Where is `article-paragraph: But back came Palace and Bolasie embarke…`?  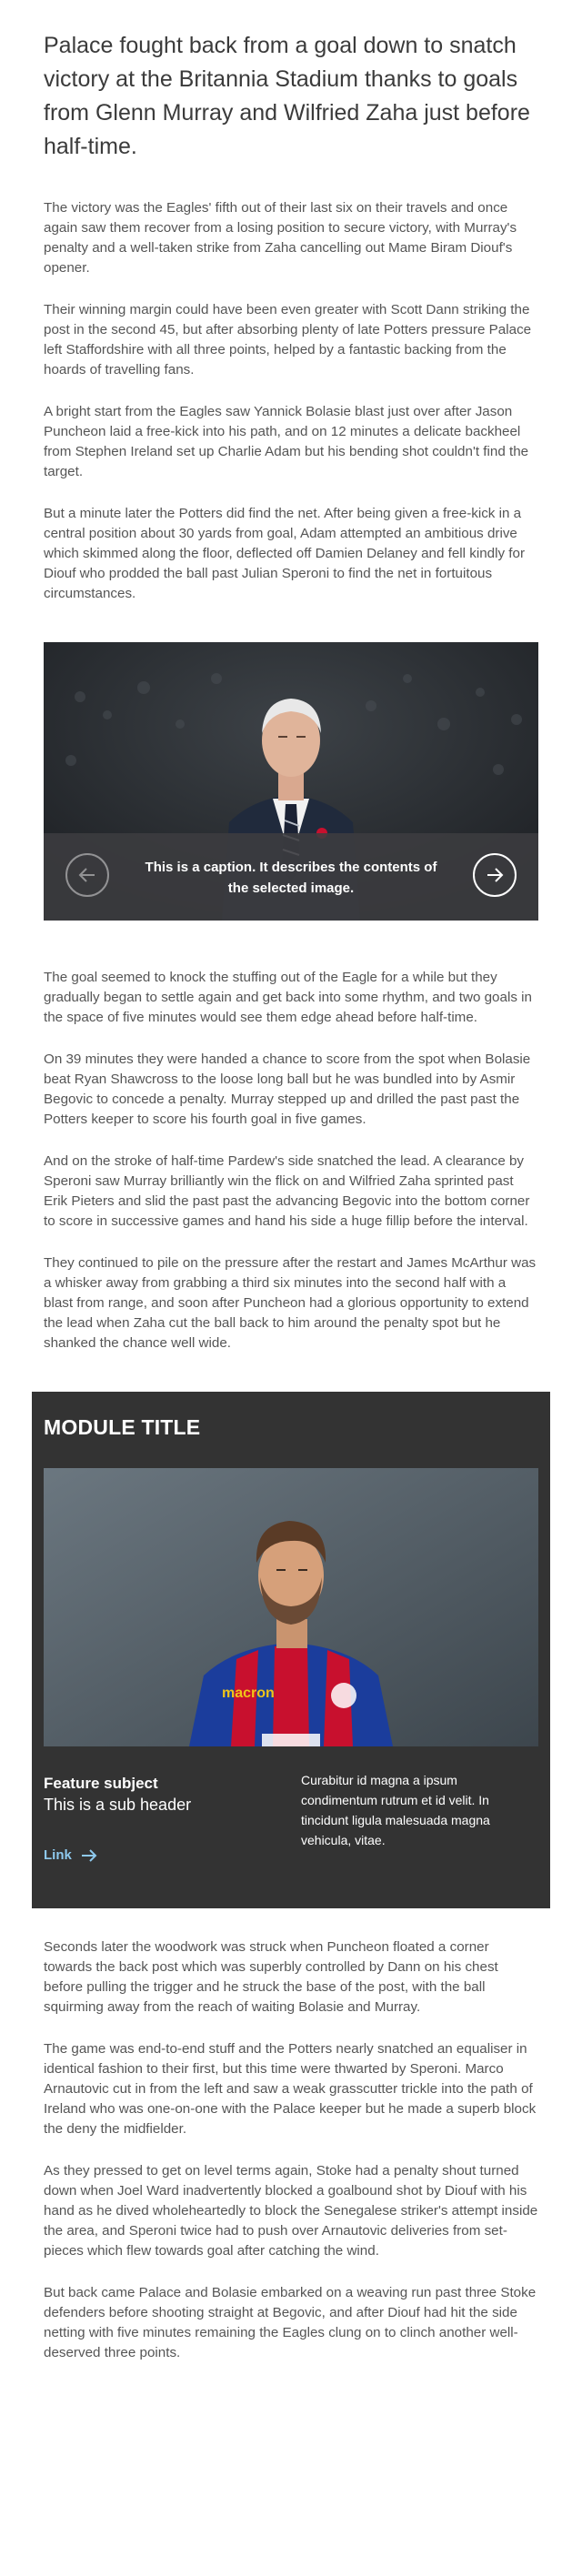 article-paragraph: But back came Palace and Bolasie embarke… is located at coordinates (290, 2322).